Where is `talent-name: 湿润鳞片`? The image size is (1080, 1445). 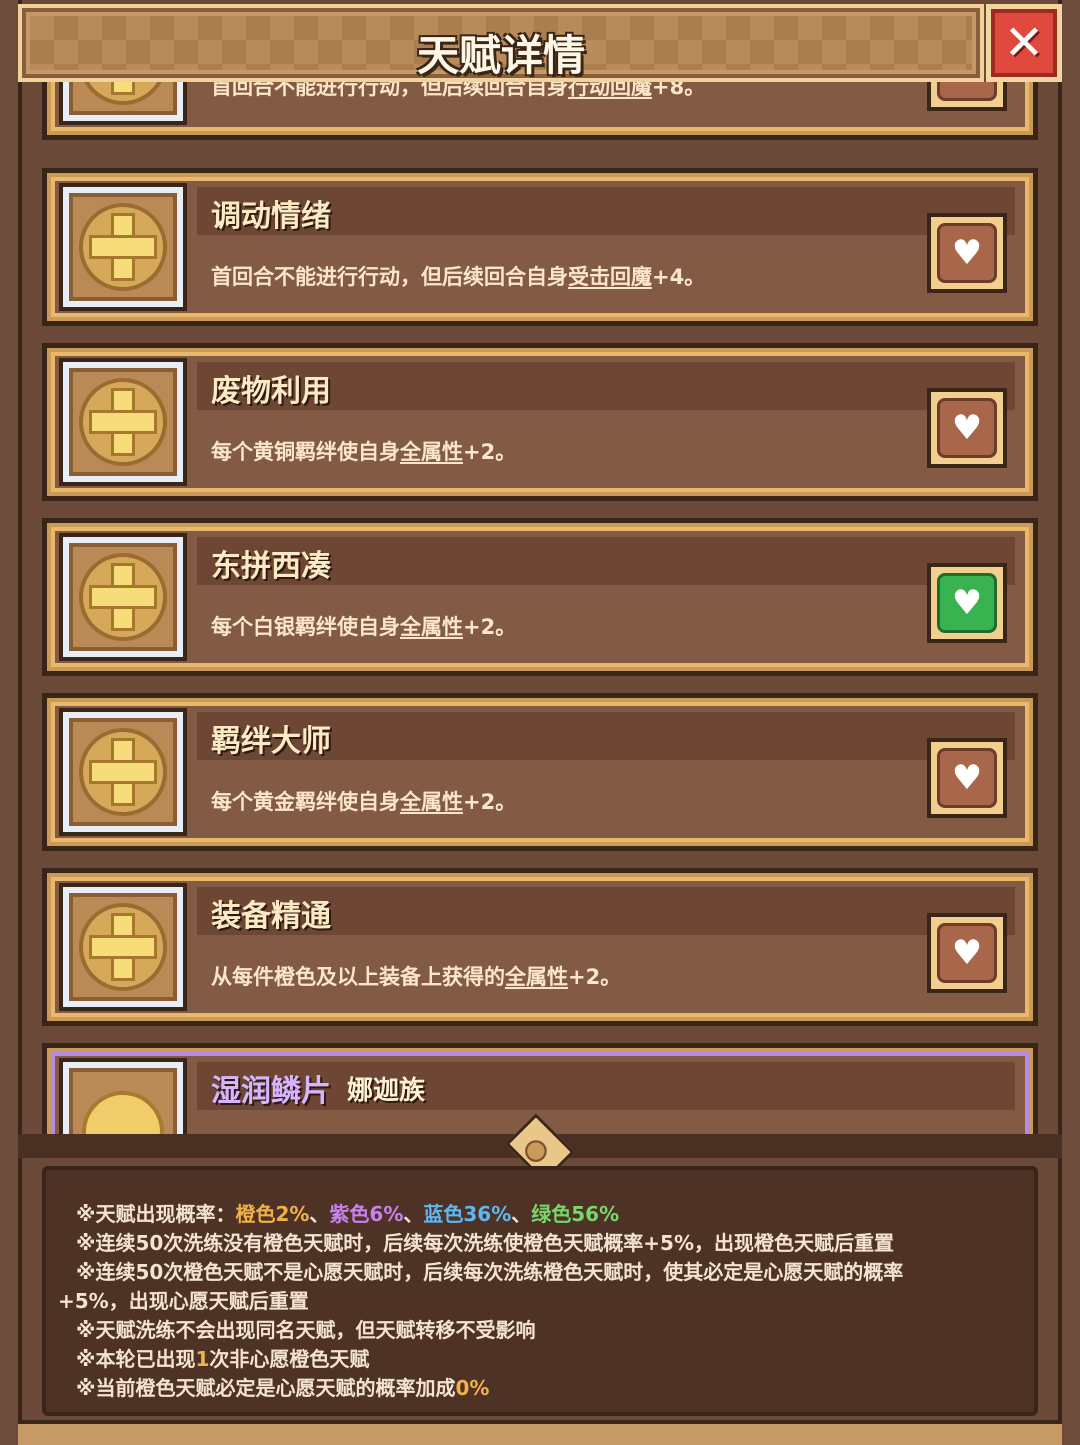 talent-name: 湿润鳞片 is located at coordinates (271, 1091).